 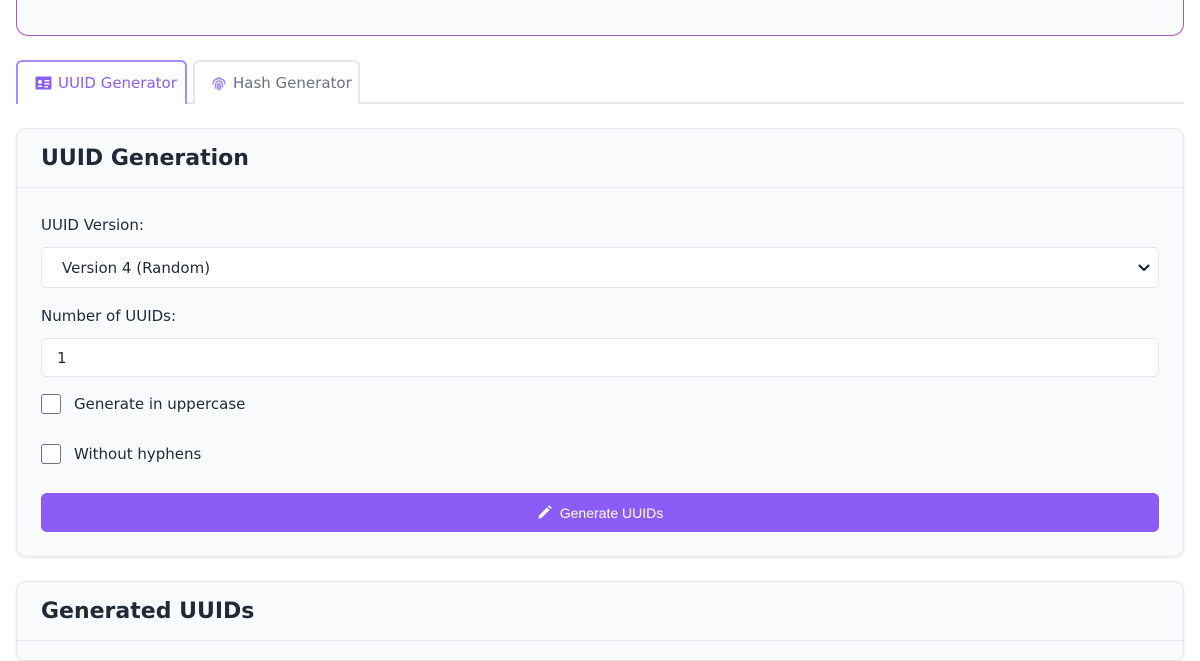 What do you see at coordinates (136, 267) in the screenshot?
I see `uuid-version-value: Version 4 (Random)` at bounding box center [136, 267].